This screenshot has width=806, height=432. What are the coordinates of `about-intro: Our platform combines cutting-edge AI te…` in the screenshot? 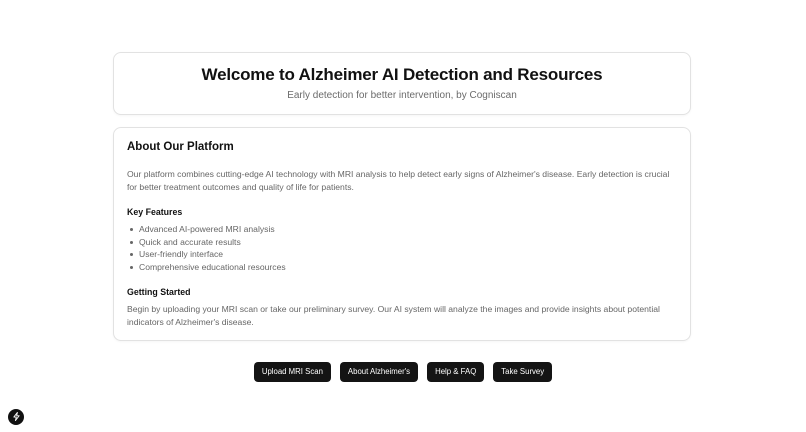 It's located at (398, 180).